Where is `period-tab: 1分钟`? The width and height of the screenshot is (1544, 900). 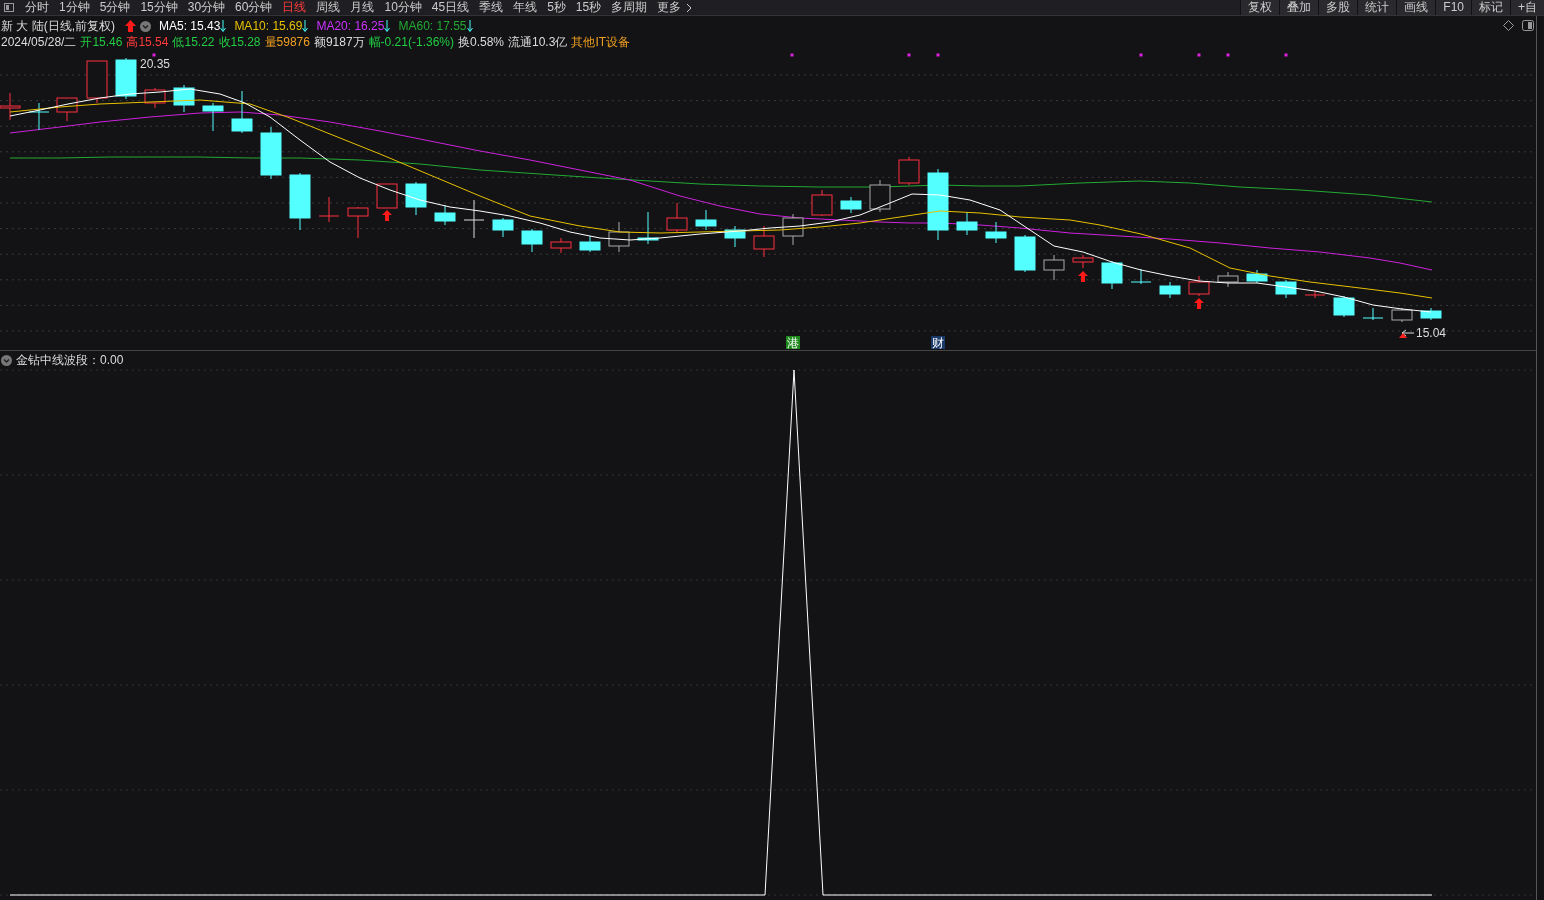
period-tab: 1分钟 is located at coordinates (74, 7).